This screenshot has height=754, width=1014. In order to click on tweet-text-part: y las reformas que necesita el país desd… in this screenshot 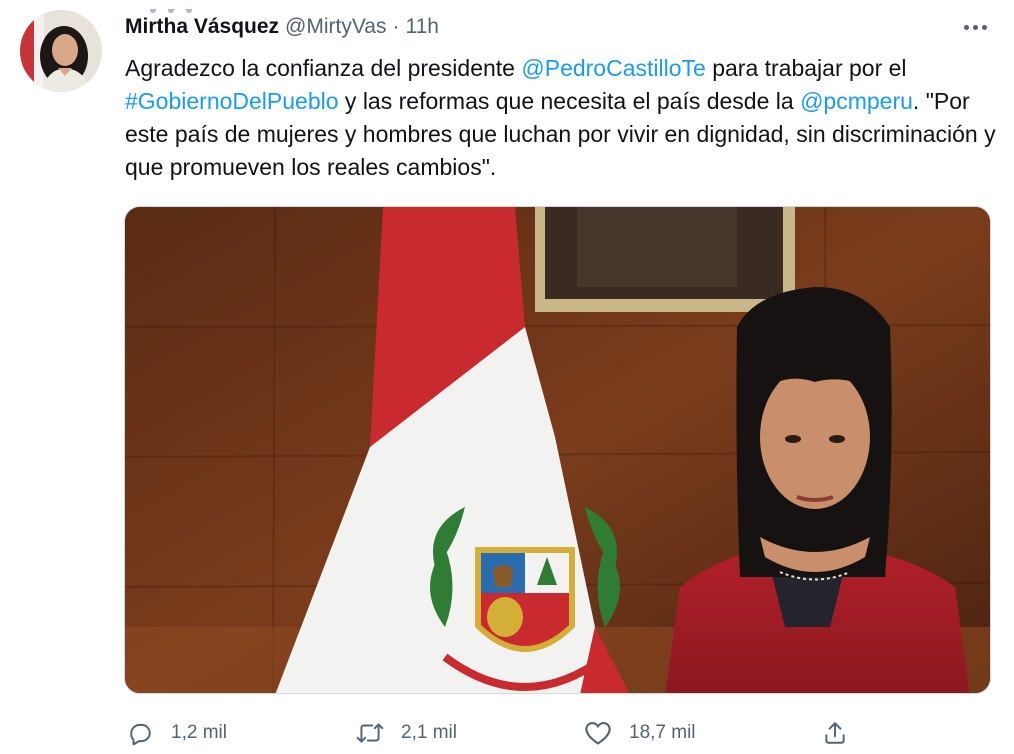, I will do `click(569, 101)`.